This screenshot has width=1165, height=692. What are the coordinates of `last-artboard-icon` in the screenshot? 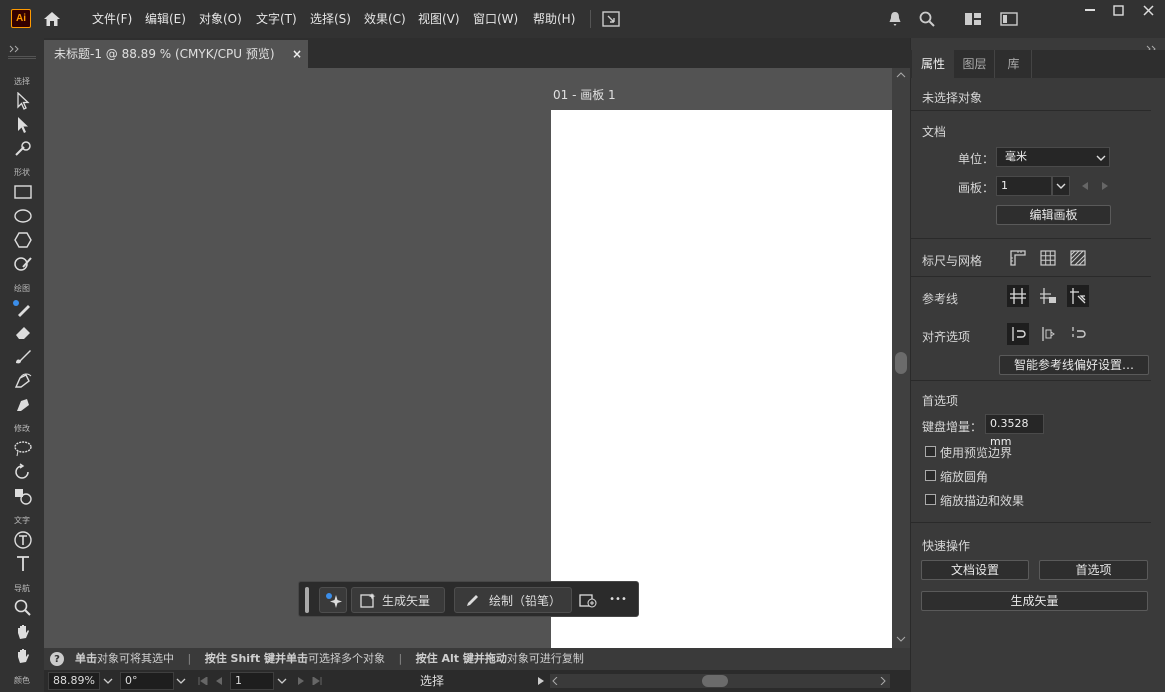 It's located at (317, 681).